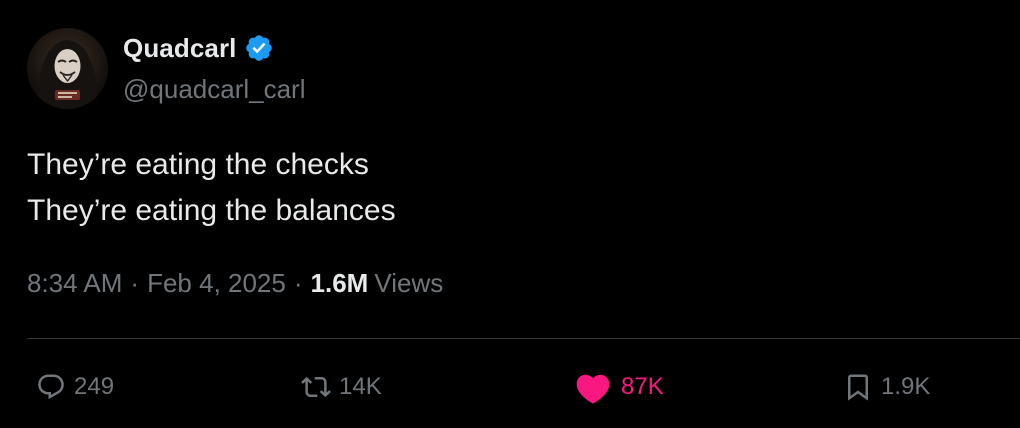 Image resolution: width=1020 pixels, height=428 pixels. Describe the element at coordinates (593, 389) in the screenshot. I see `heart-icon` at that location.